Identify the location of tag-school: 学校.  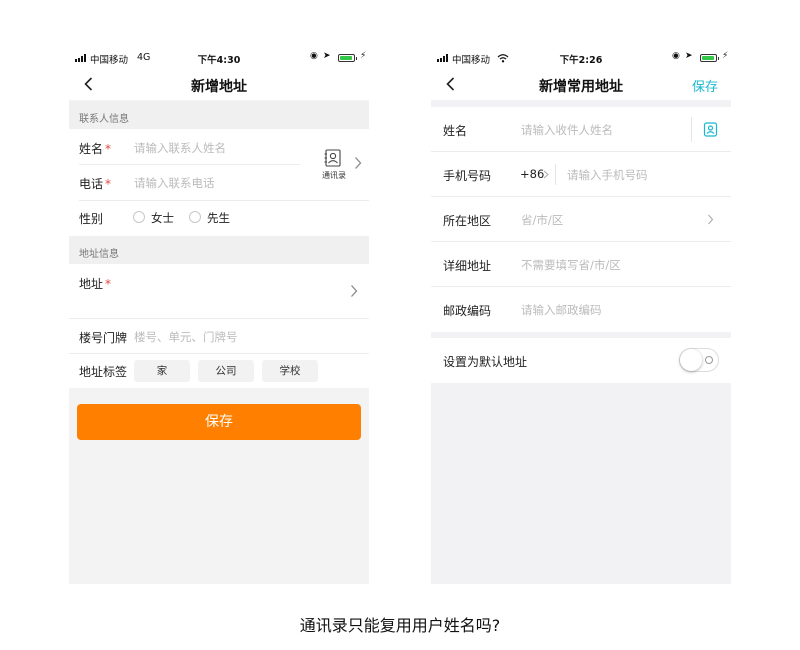
(290, 371).